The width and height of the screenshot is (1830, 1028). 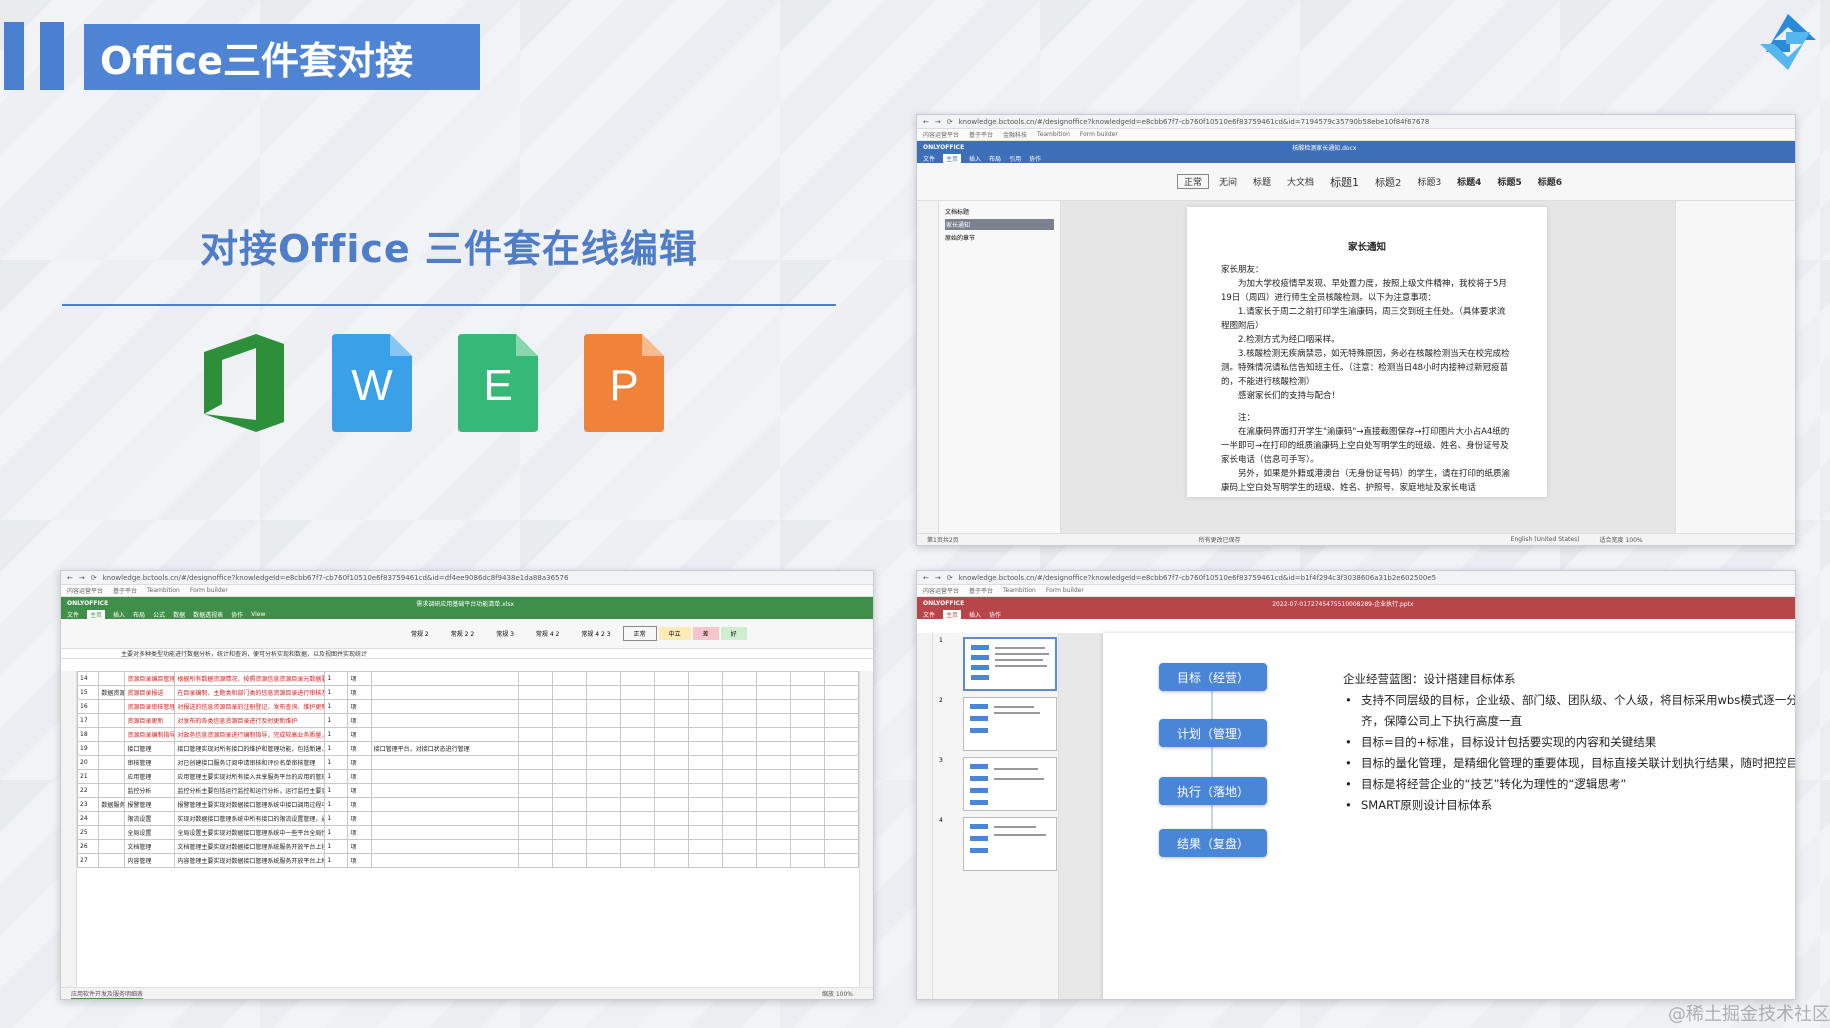 I want to click on zoom-level: 适合宽度 100%, so click(x=1621, y=539).